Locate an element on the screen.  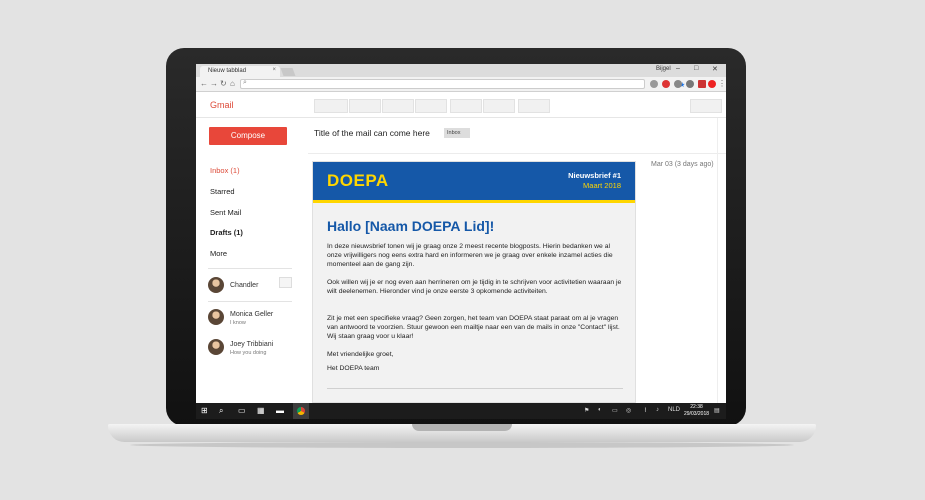
menu-kebab-icon: ⋮ is located at coordinates (722, 83).